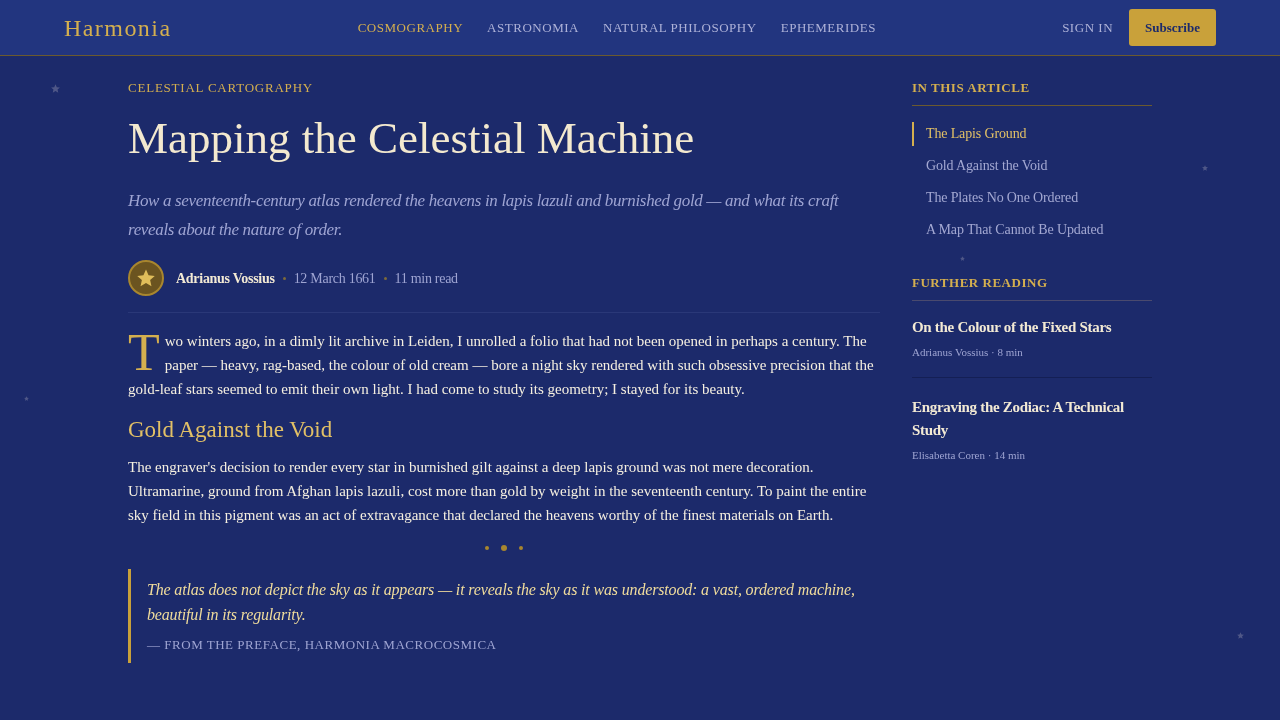  I want to click on toc-heading: IN THIS ARTICLE, so click(1032, 93).